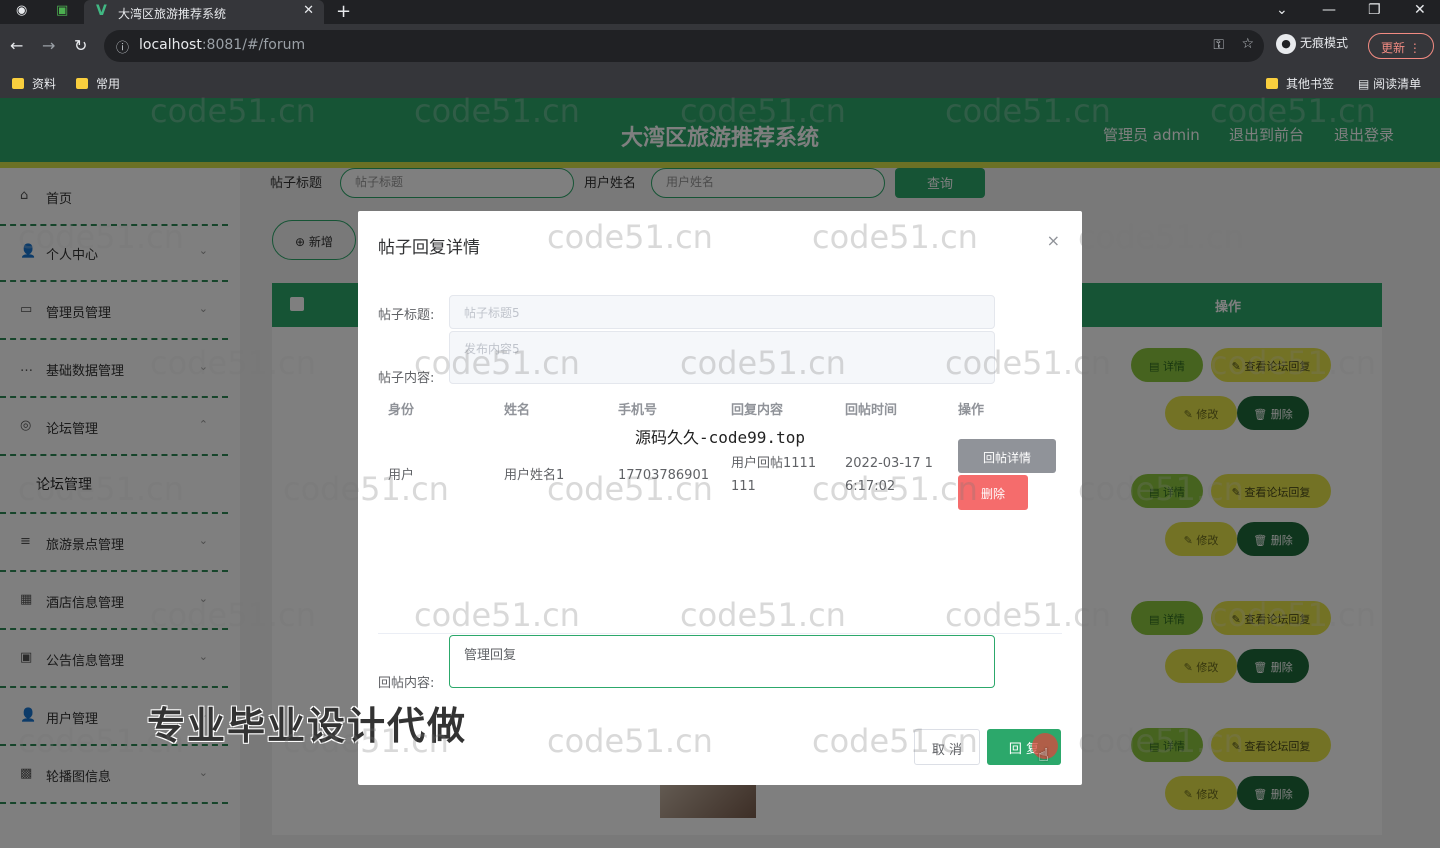 The height and width of the screenshot is (848, 1440). Describe the element at coordinates (1312, 44) in the screenshot. I see `incognito-indicator: ● 无痕模式` at that location.